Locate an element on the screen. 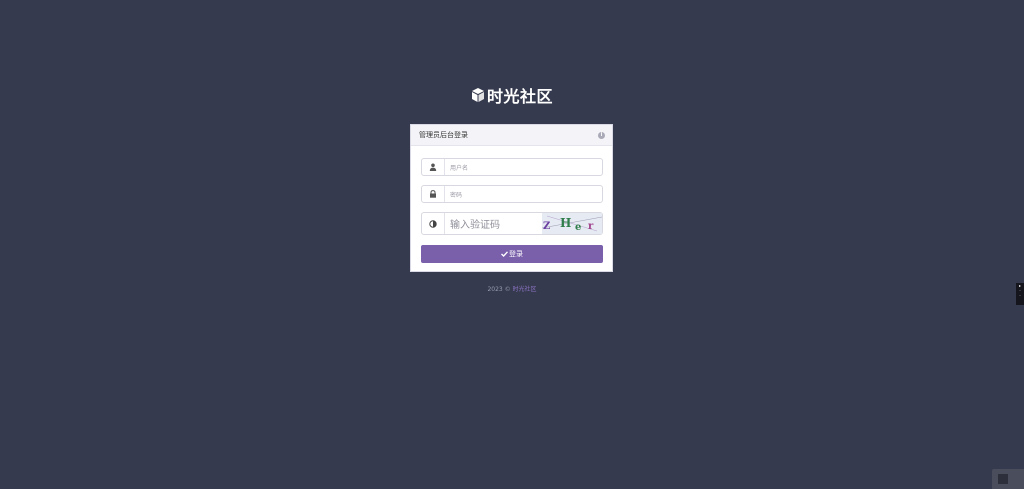 The height and width of the screenshot is (489, 1024). captcha-input: 输入验证码 is located at coordinates (493, 223).